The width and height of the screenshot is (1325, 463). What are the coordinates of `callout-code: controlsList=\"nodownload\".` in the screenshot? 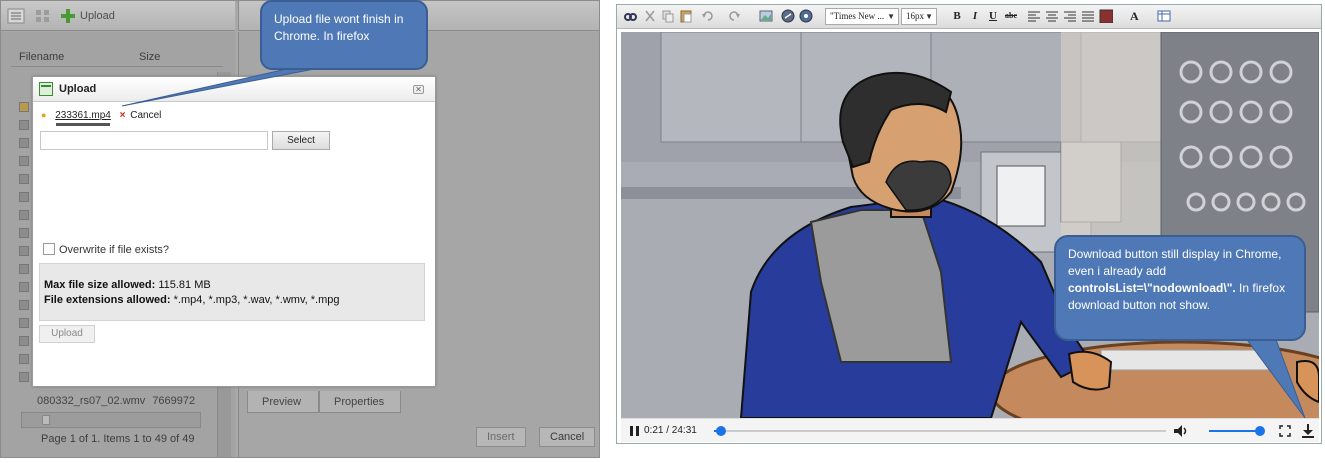 It's located at (1152, 288).